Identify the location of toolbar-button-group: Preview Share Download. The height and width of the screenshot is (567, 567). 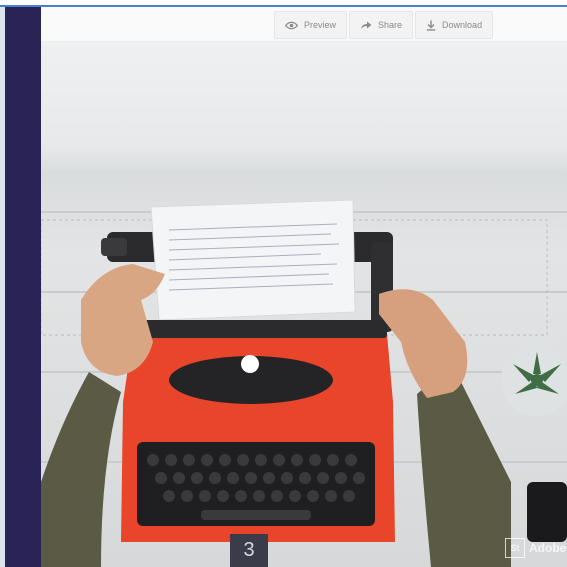
(384, 25).